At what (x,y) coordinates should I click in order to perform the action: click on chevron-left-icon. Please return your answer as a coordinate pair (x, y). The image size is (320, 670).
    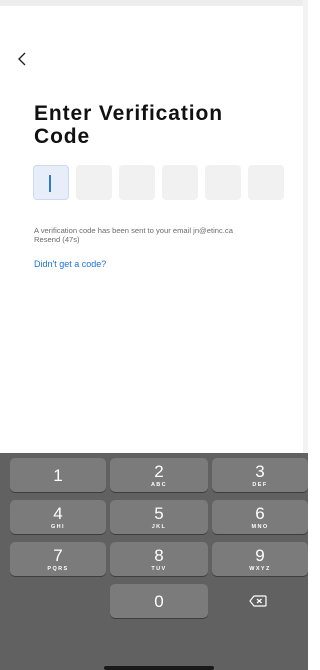
    Looking at the image, I should click on (22, 59).